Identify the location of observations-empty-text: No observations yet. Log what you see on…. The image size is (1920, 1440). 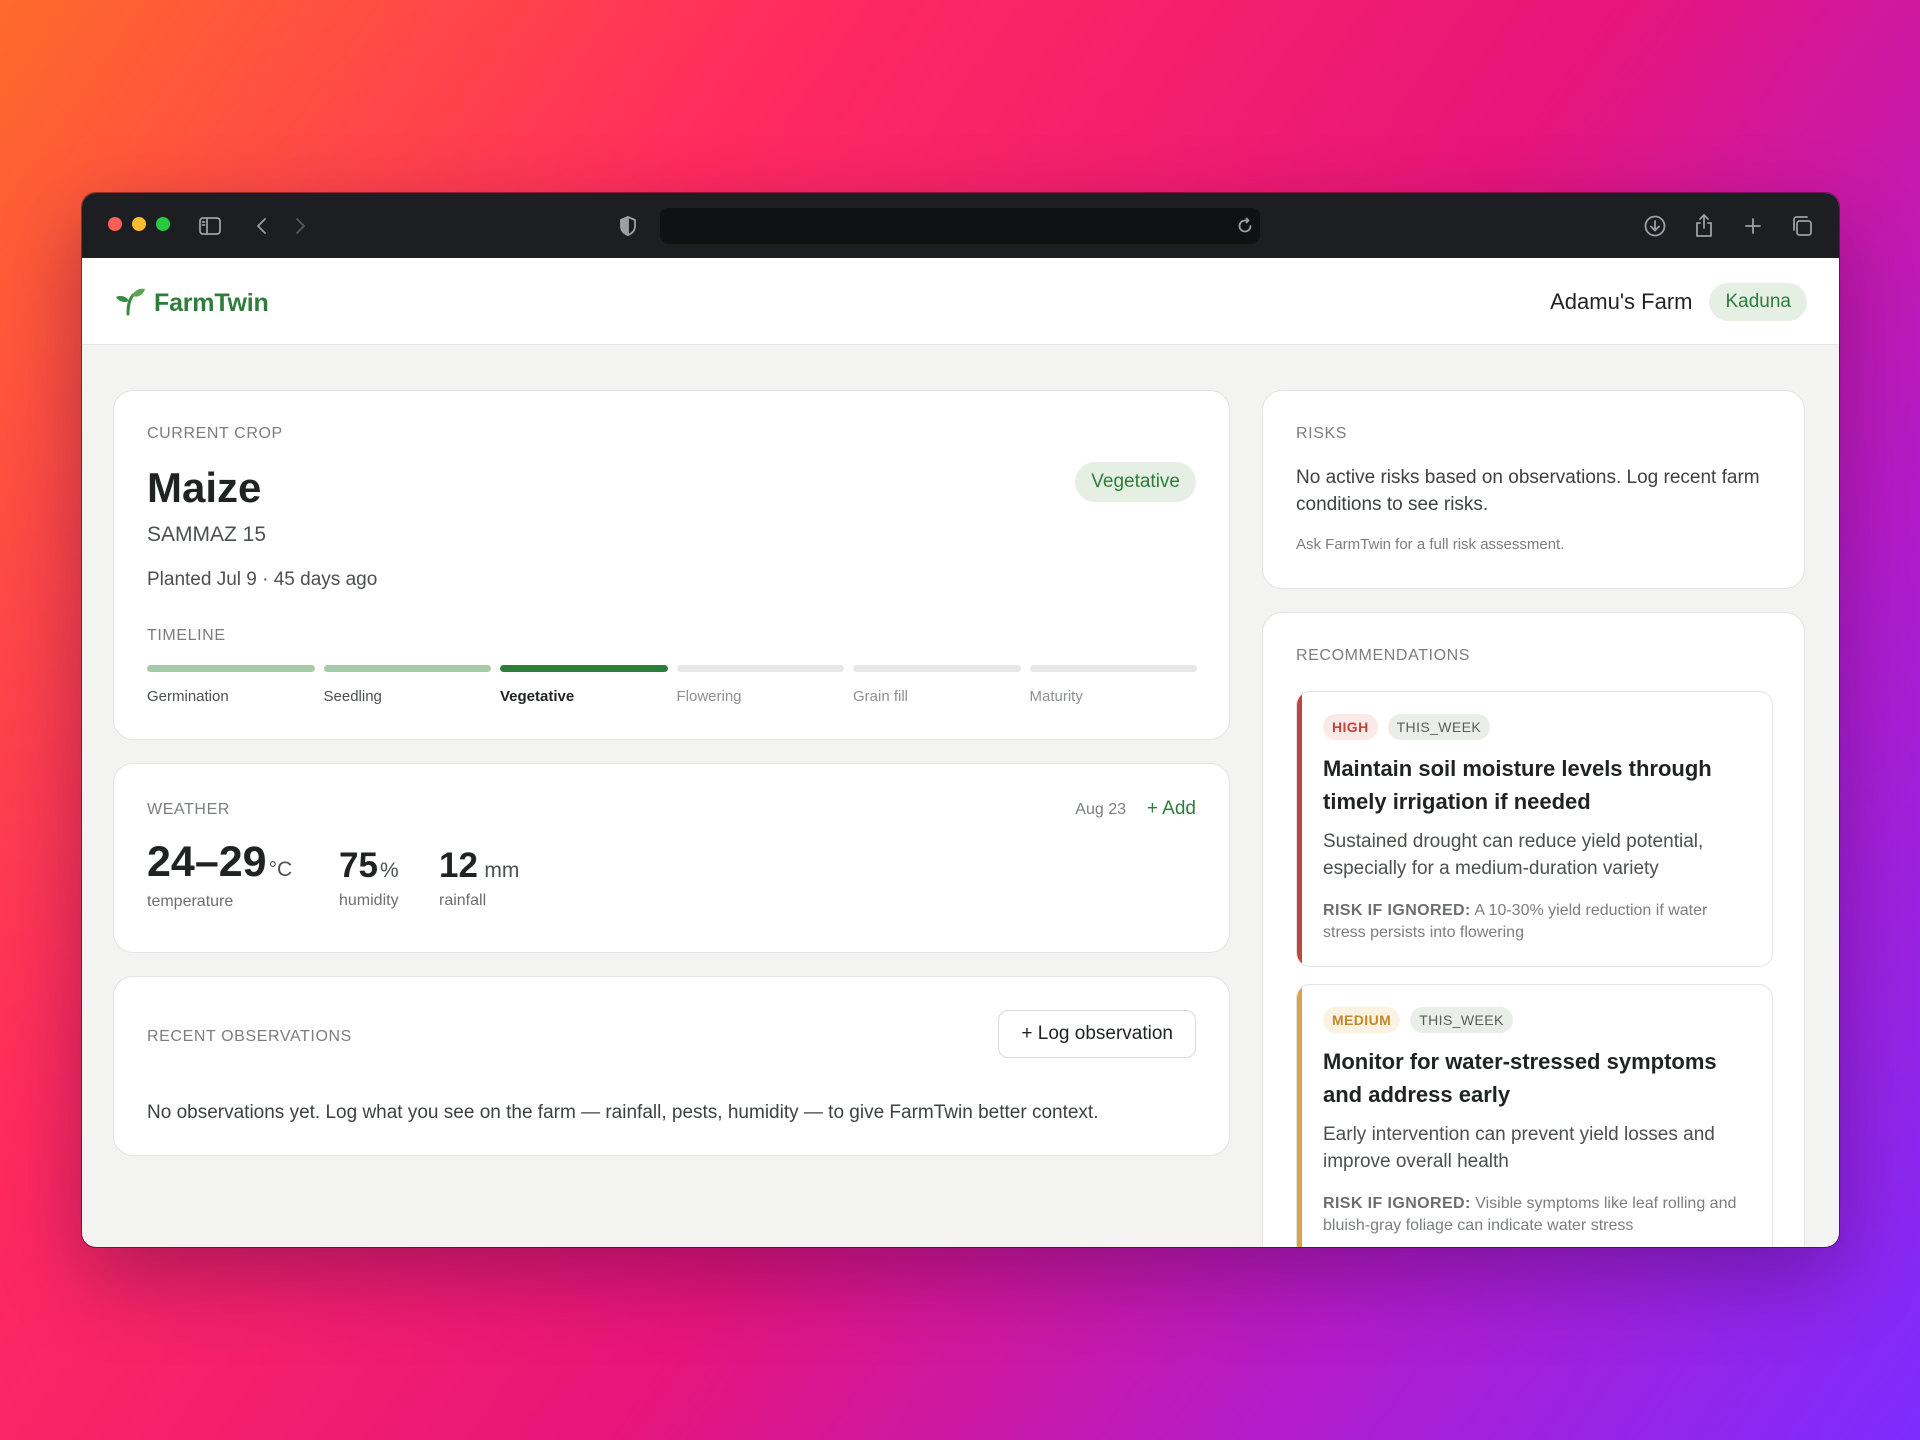
(623, 1112).